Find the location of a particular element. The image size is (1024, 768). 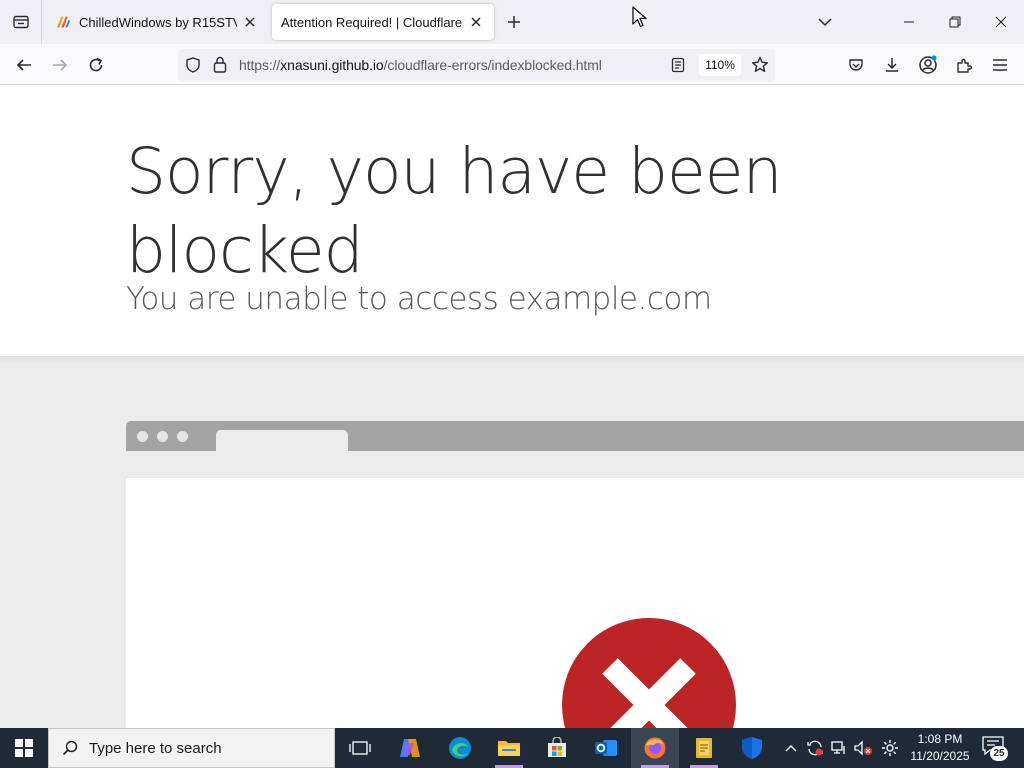

page-subtitle: You are unable to access example.com is located at coordinates (419, 299).